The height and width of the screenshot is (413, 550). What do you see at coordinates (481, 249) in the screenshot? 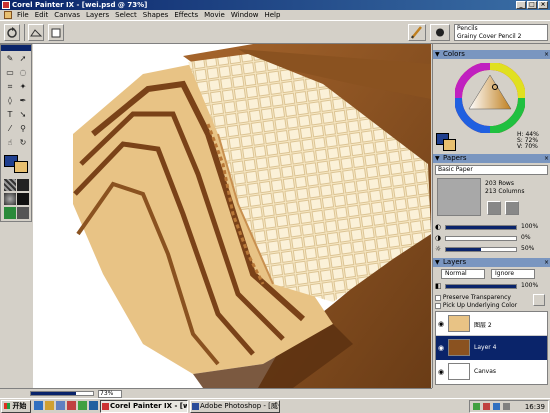
I see `paper-brightness-slider` at bounding box center [481, 249].